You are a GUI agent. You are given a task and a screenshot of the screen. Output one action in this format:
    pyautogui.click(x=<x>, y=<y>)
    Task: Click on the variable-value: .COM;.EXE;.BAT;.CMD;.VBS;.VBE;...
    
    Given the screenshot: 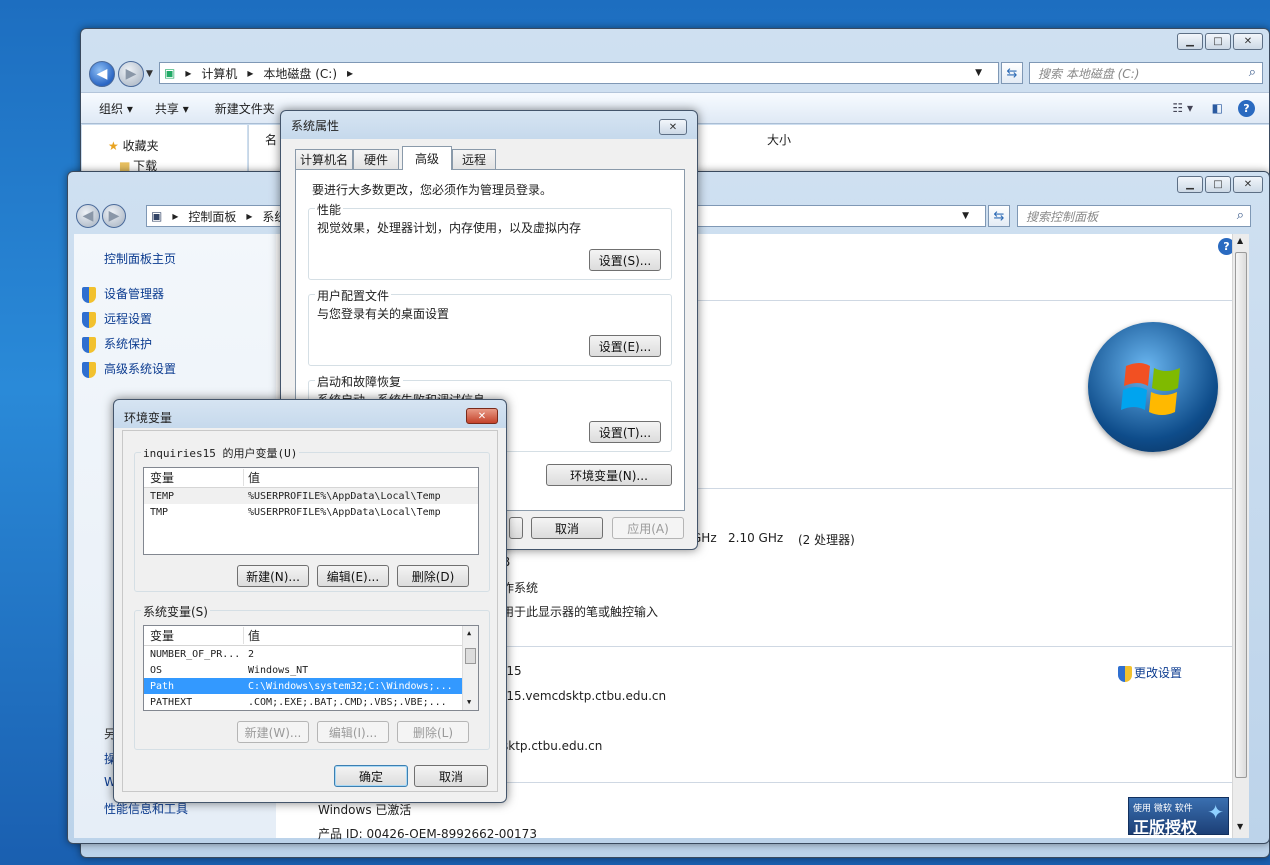 What is the action you would take?
    pyautogui.click(x=347, y=702)
    